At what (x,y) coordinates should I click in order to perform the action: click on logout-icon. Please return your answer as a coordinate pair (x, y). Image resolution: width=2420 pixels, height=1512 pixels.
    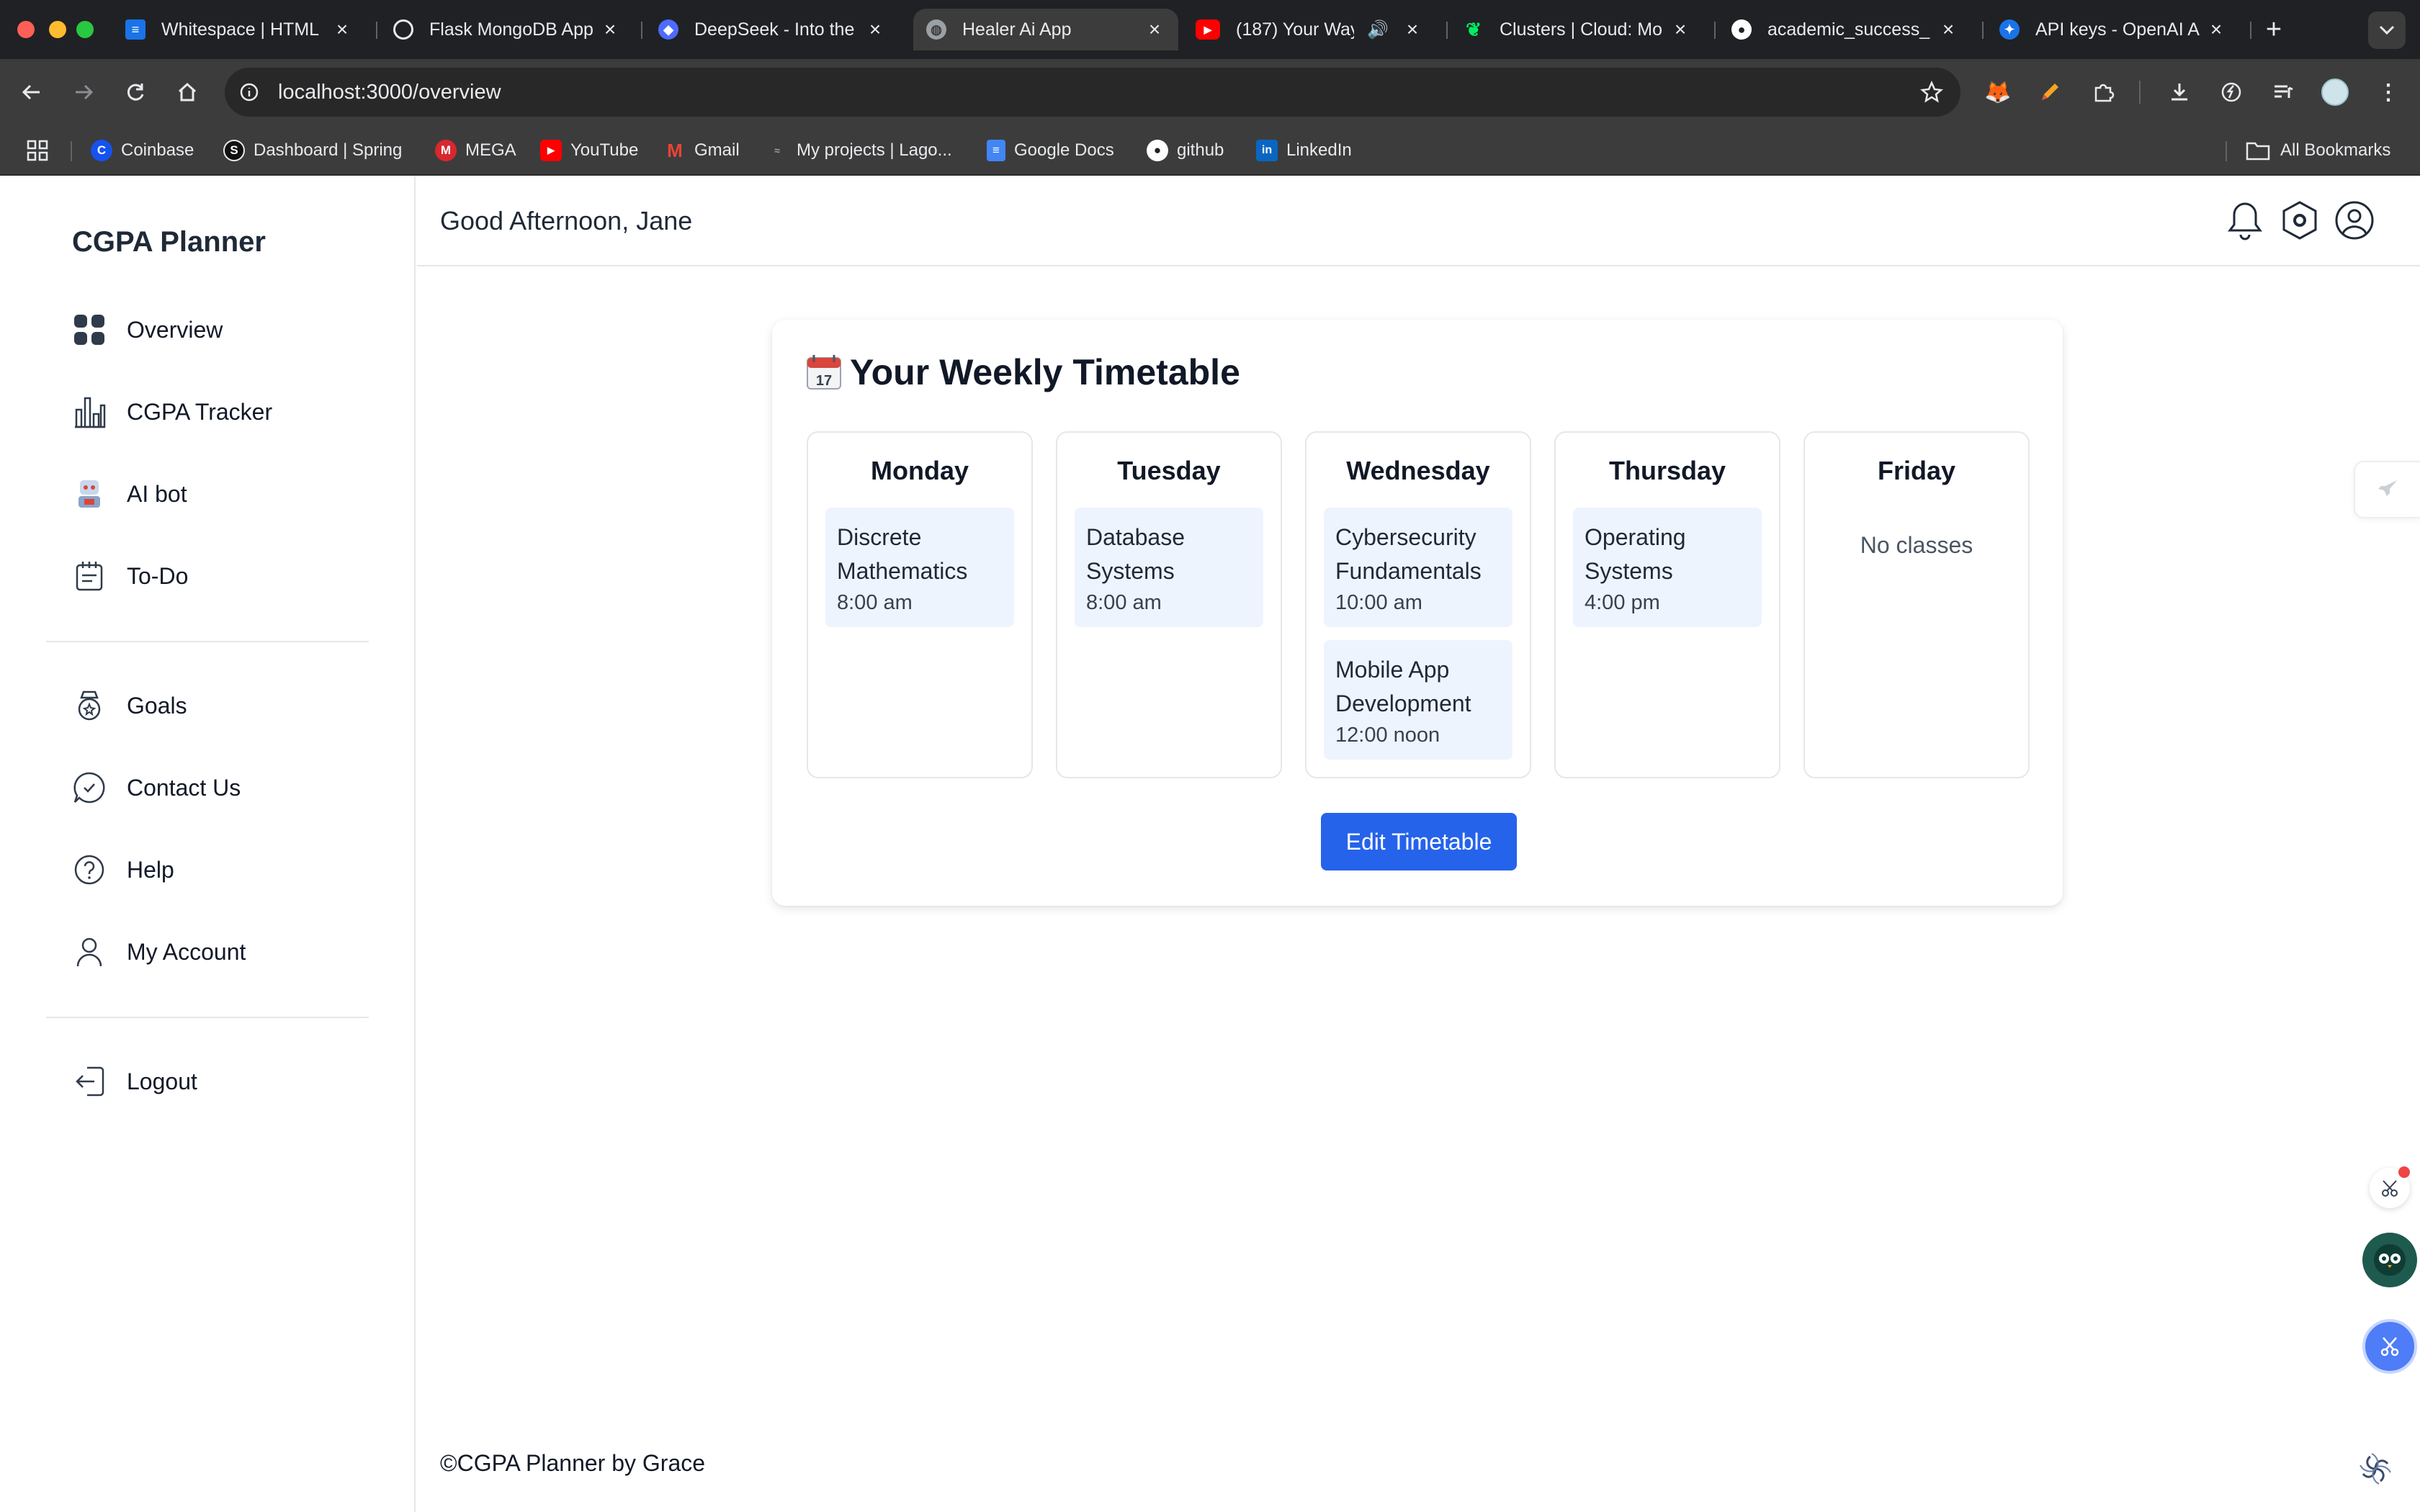
    Looking at the image, I should click on (89, 1081).